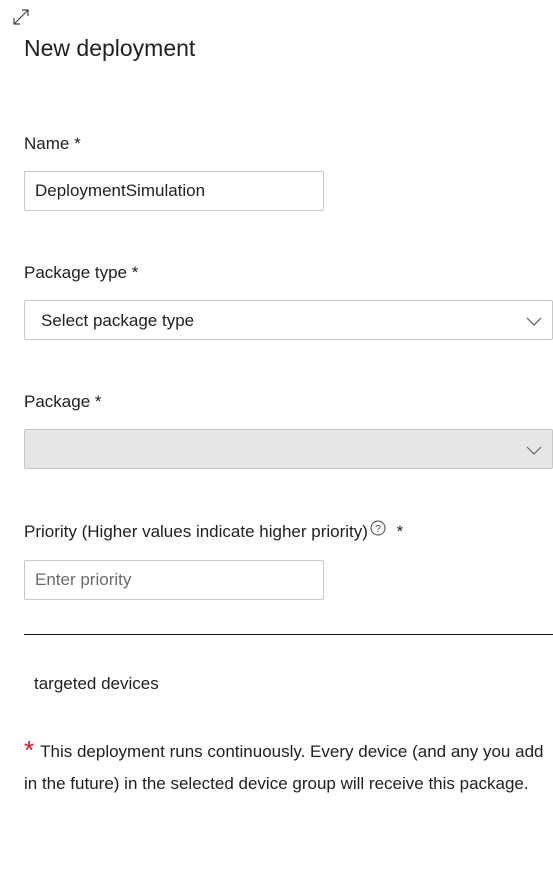  I want to click on expand-icon, so click(21, 17).